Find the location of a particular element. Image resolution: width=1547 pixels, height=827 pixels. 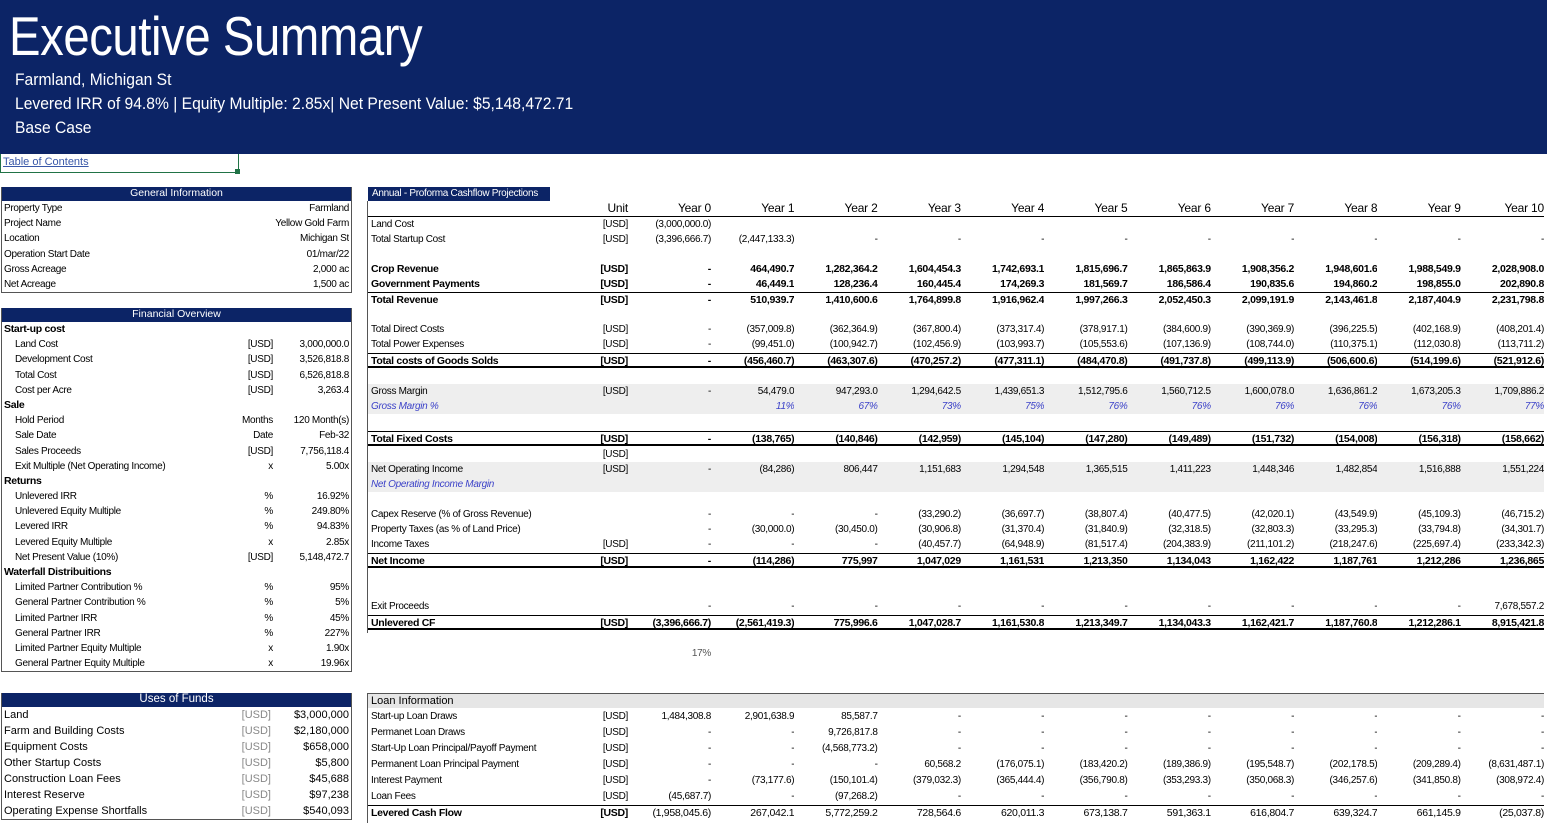

year-value: 775,997 is located at coordinates (859, 561).